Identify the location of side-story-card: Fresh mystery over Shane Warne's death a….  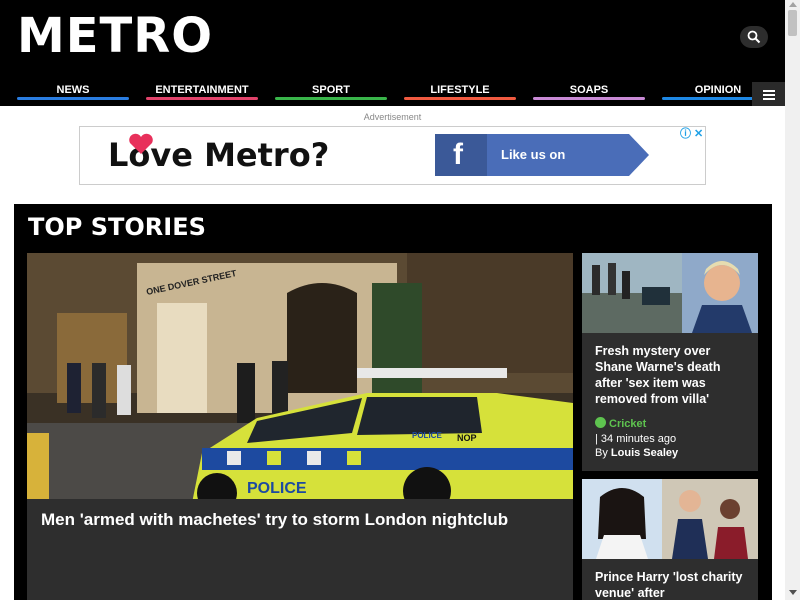
(670, 362).